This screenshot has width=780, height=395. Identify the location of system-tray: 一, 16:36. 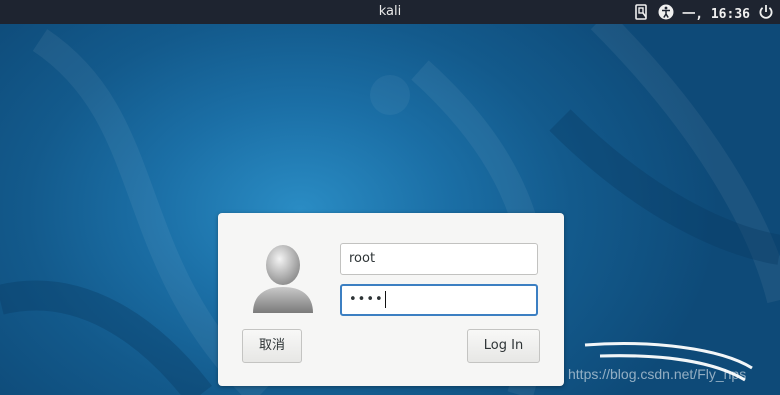
(704, 12).